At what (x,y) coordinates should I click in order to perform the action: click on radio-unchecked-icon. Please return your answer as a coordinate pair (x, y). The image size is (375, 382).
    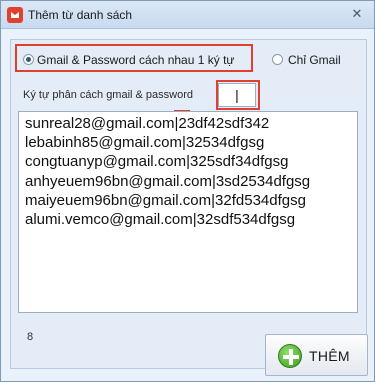
    Looking at the image, I should click on (277, 59).